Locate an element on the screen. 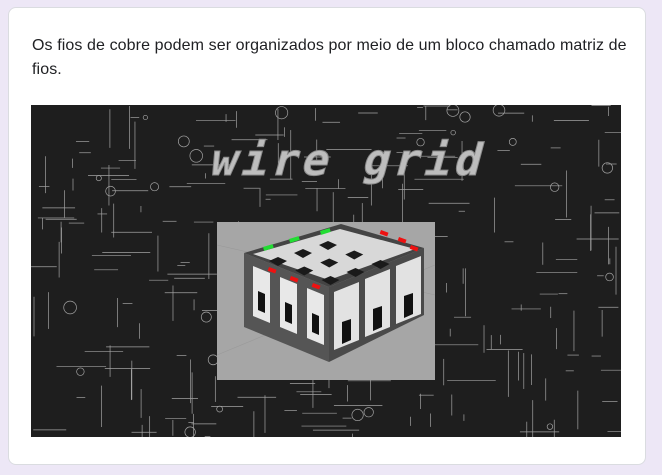 The width and height of the screenshot is (662, 475). block-render-panel is located at coordinates (326, 301).